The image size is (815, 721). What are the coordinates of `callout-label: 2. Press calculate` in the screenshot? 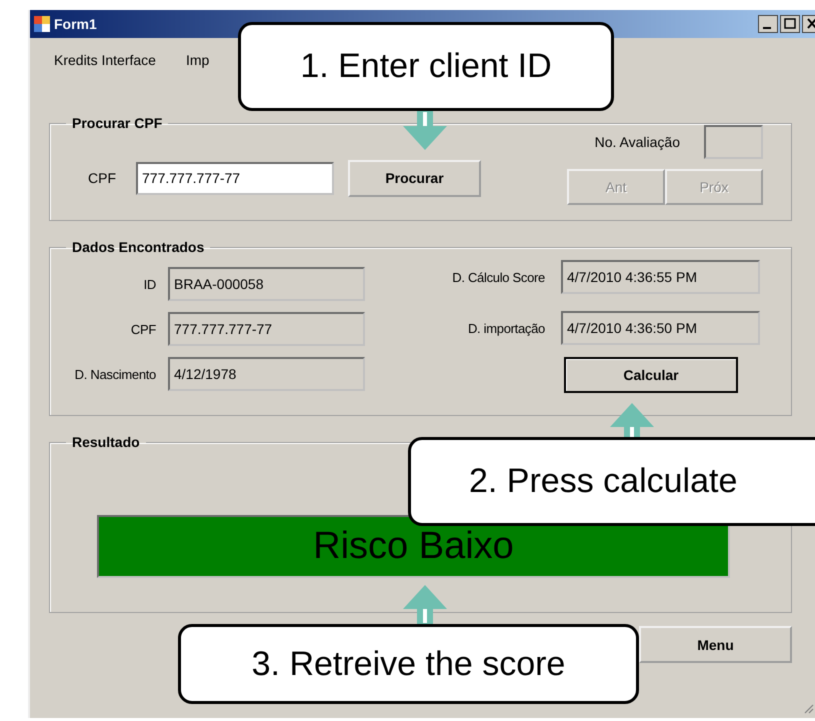 It's located at (611, 481).